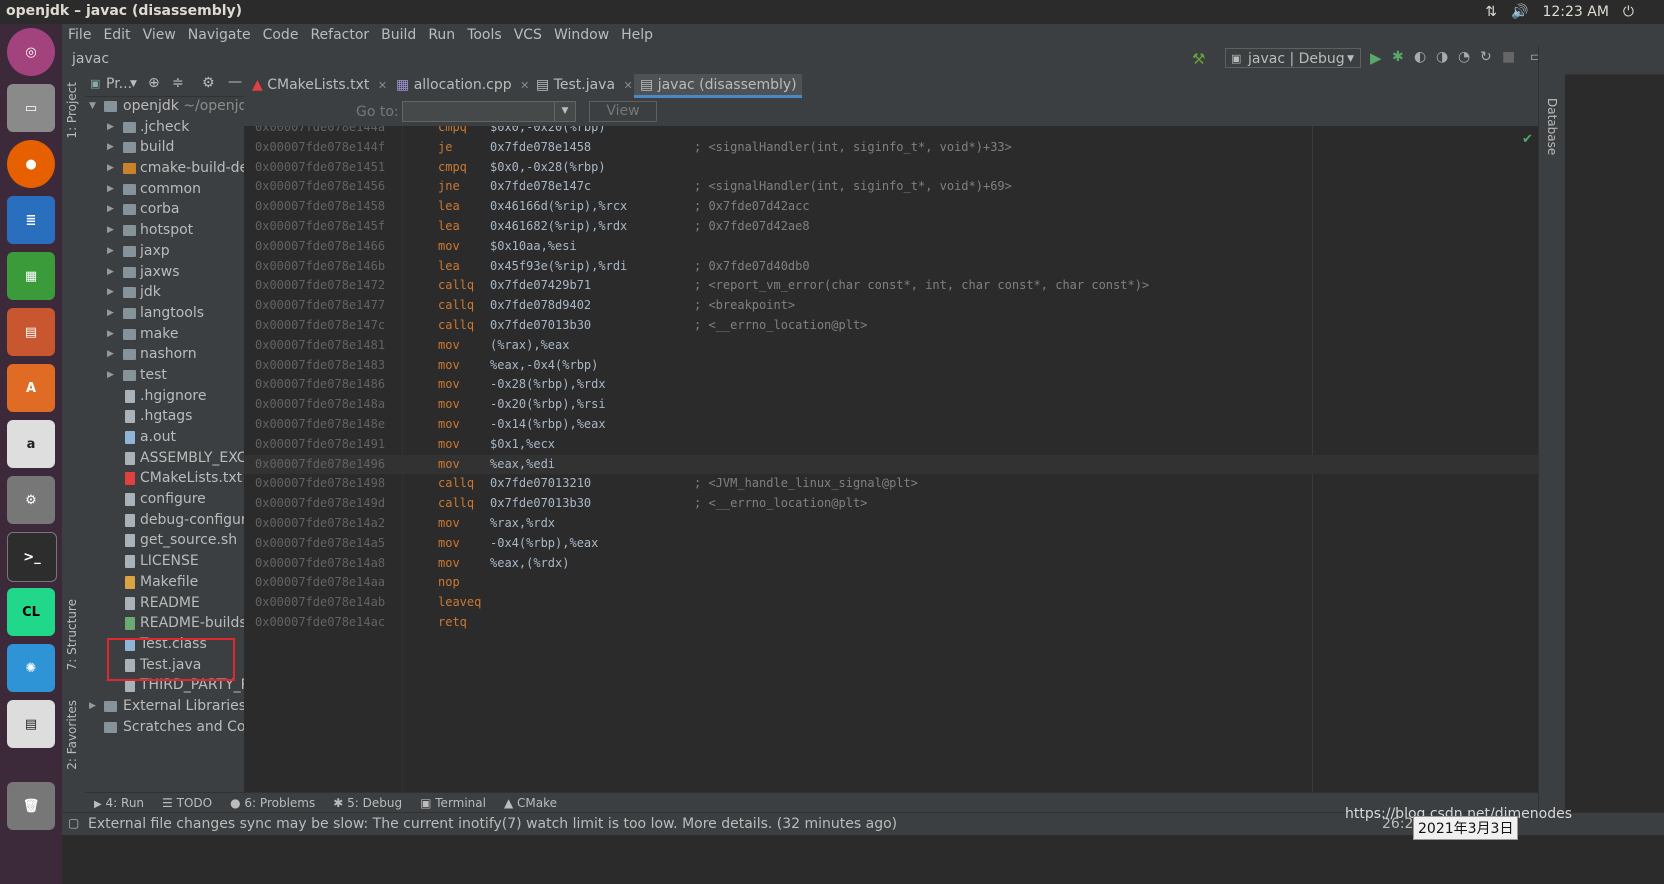  What do you see at coordinates (272, 803) in the screenshot?
I see `problems-tool-button: ● 6: Problems` at bounding box center [272, 803].